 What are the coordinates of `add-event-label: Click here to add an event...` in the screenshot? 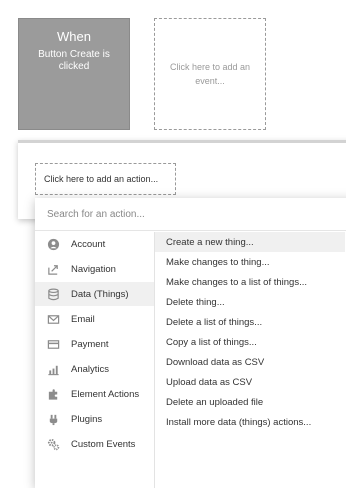 It's located at (210, 74).